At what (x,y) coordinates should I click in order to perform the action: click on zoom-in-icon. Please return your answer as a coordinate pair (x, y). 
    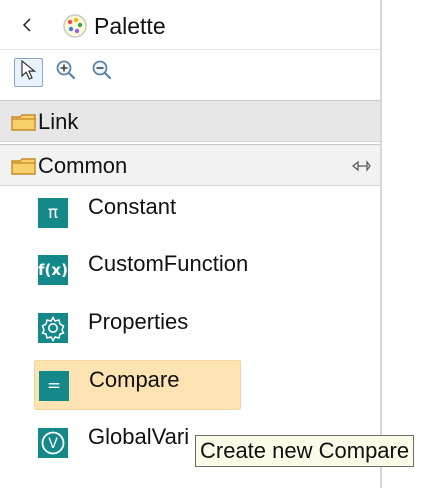
    Looking at the image, I should click on (66, 72).